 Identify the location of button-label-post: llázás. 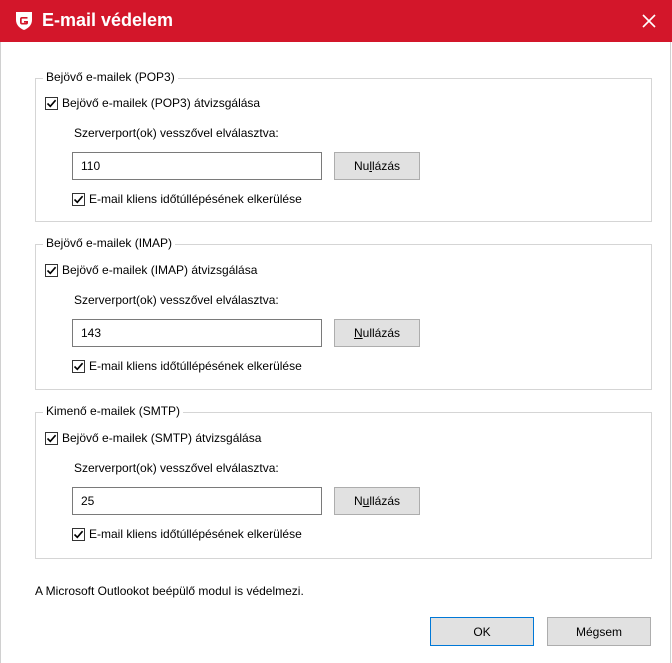
(385, 501).